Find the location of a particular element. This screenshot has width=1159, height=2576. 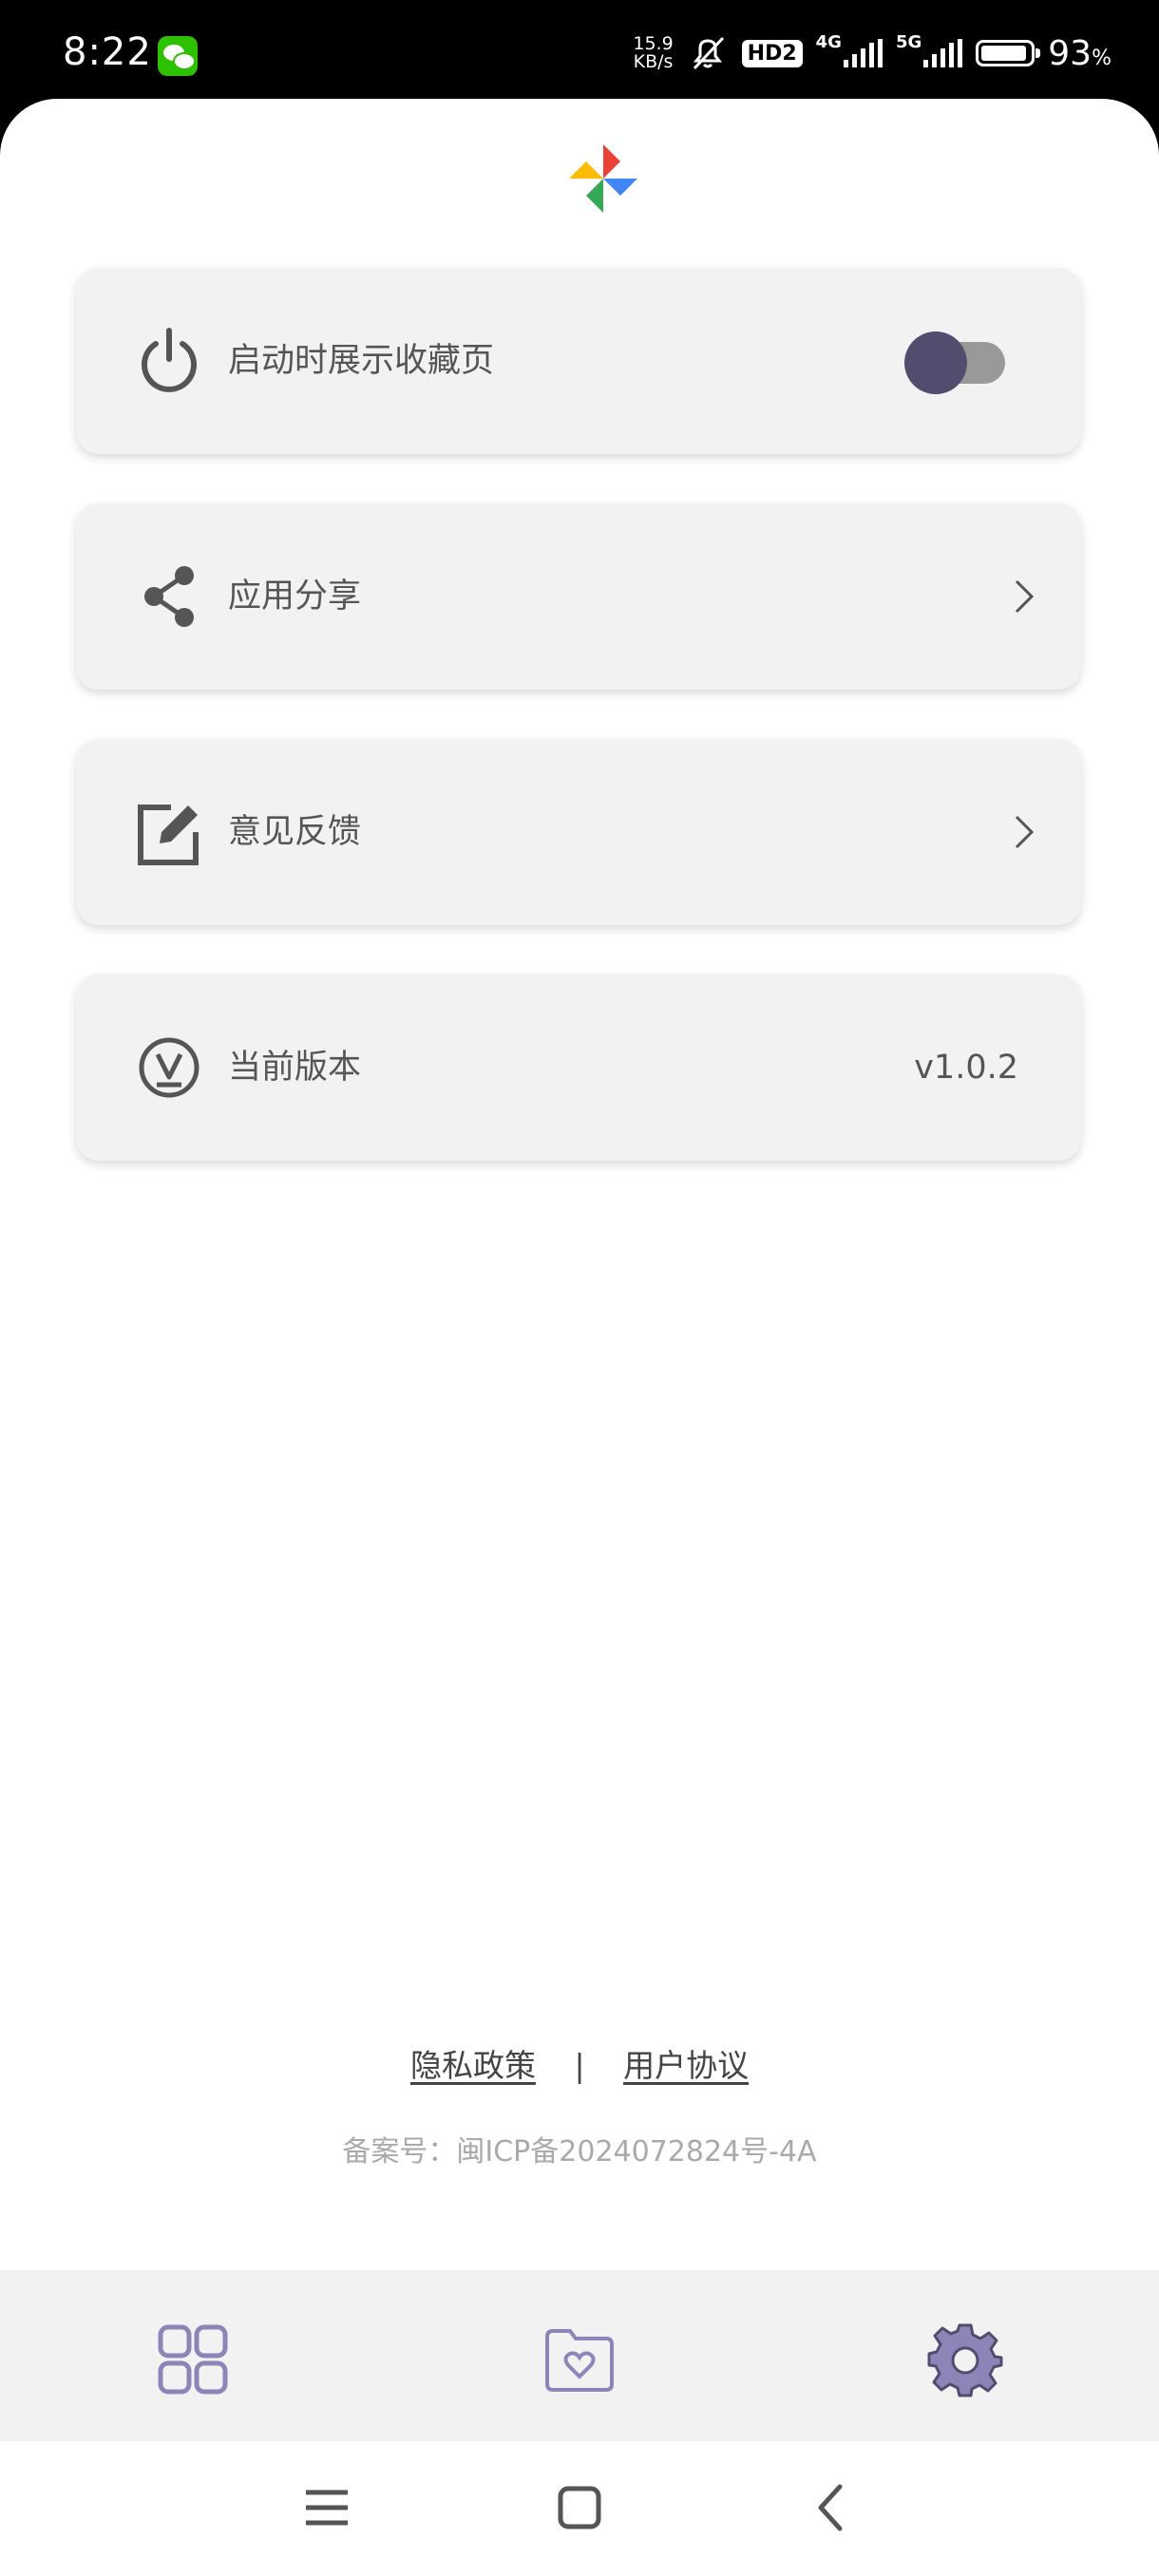

grid-icon is located at coordinates (193, 2359).